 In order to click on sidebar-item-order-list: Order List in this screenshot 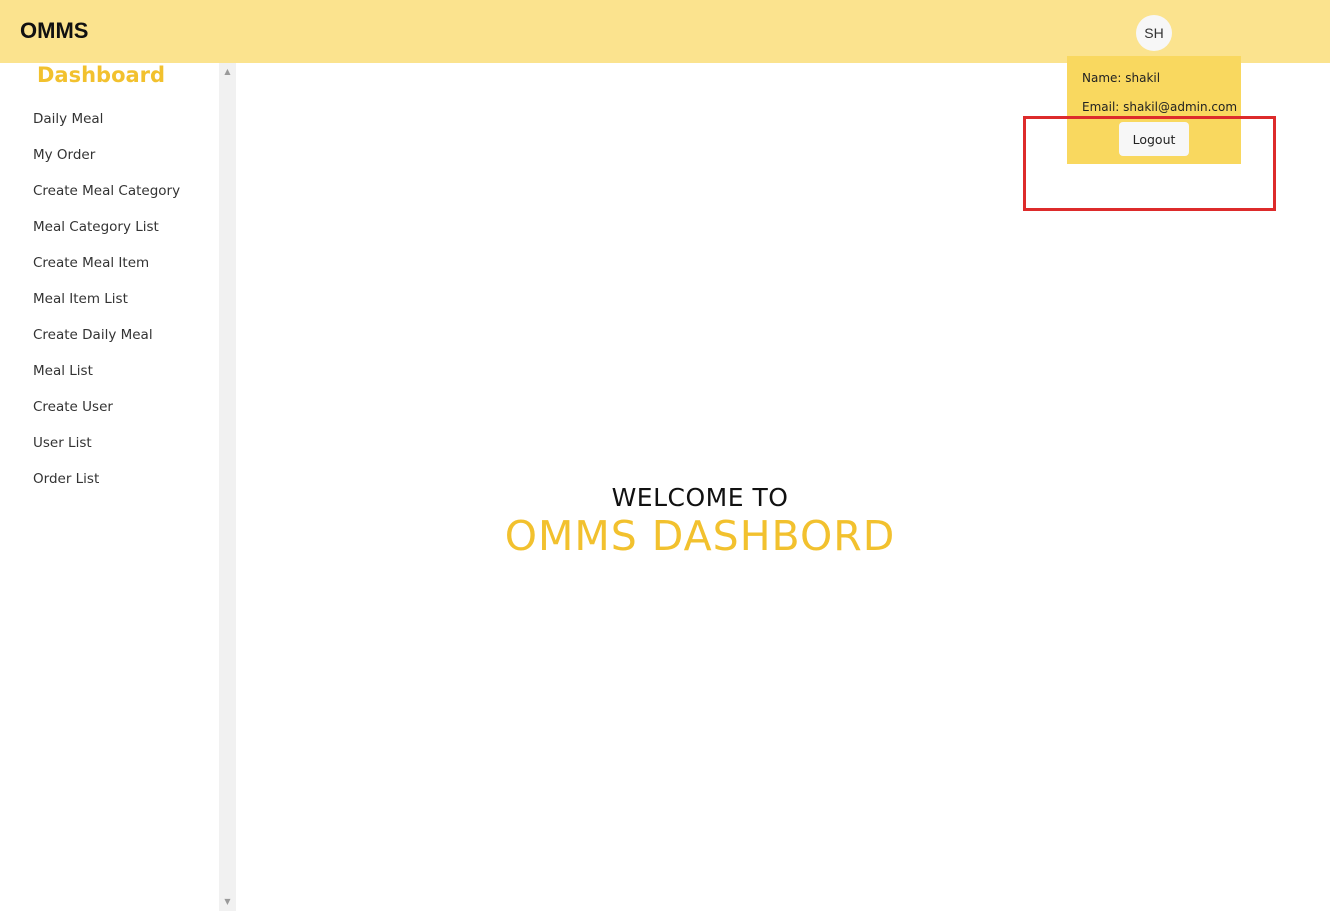, I will do `click(106, 488)`.